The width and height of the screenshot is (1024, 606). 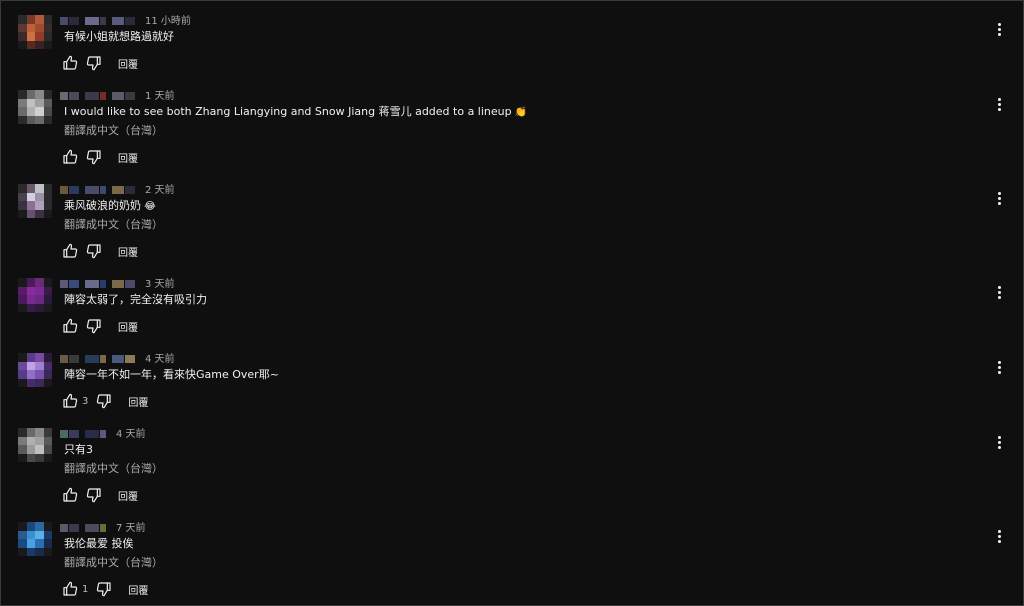 I want to click on comment-text-content: 乘风破浪的奶奶, so click(x=102, y=205).